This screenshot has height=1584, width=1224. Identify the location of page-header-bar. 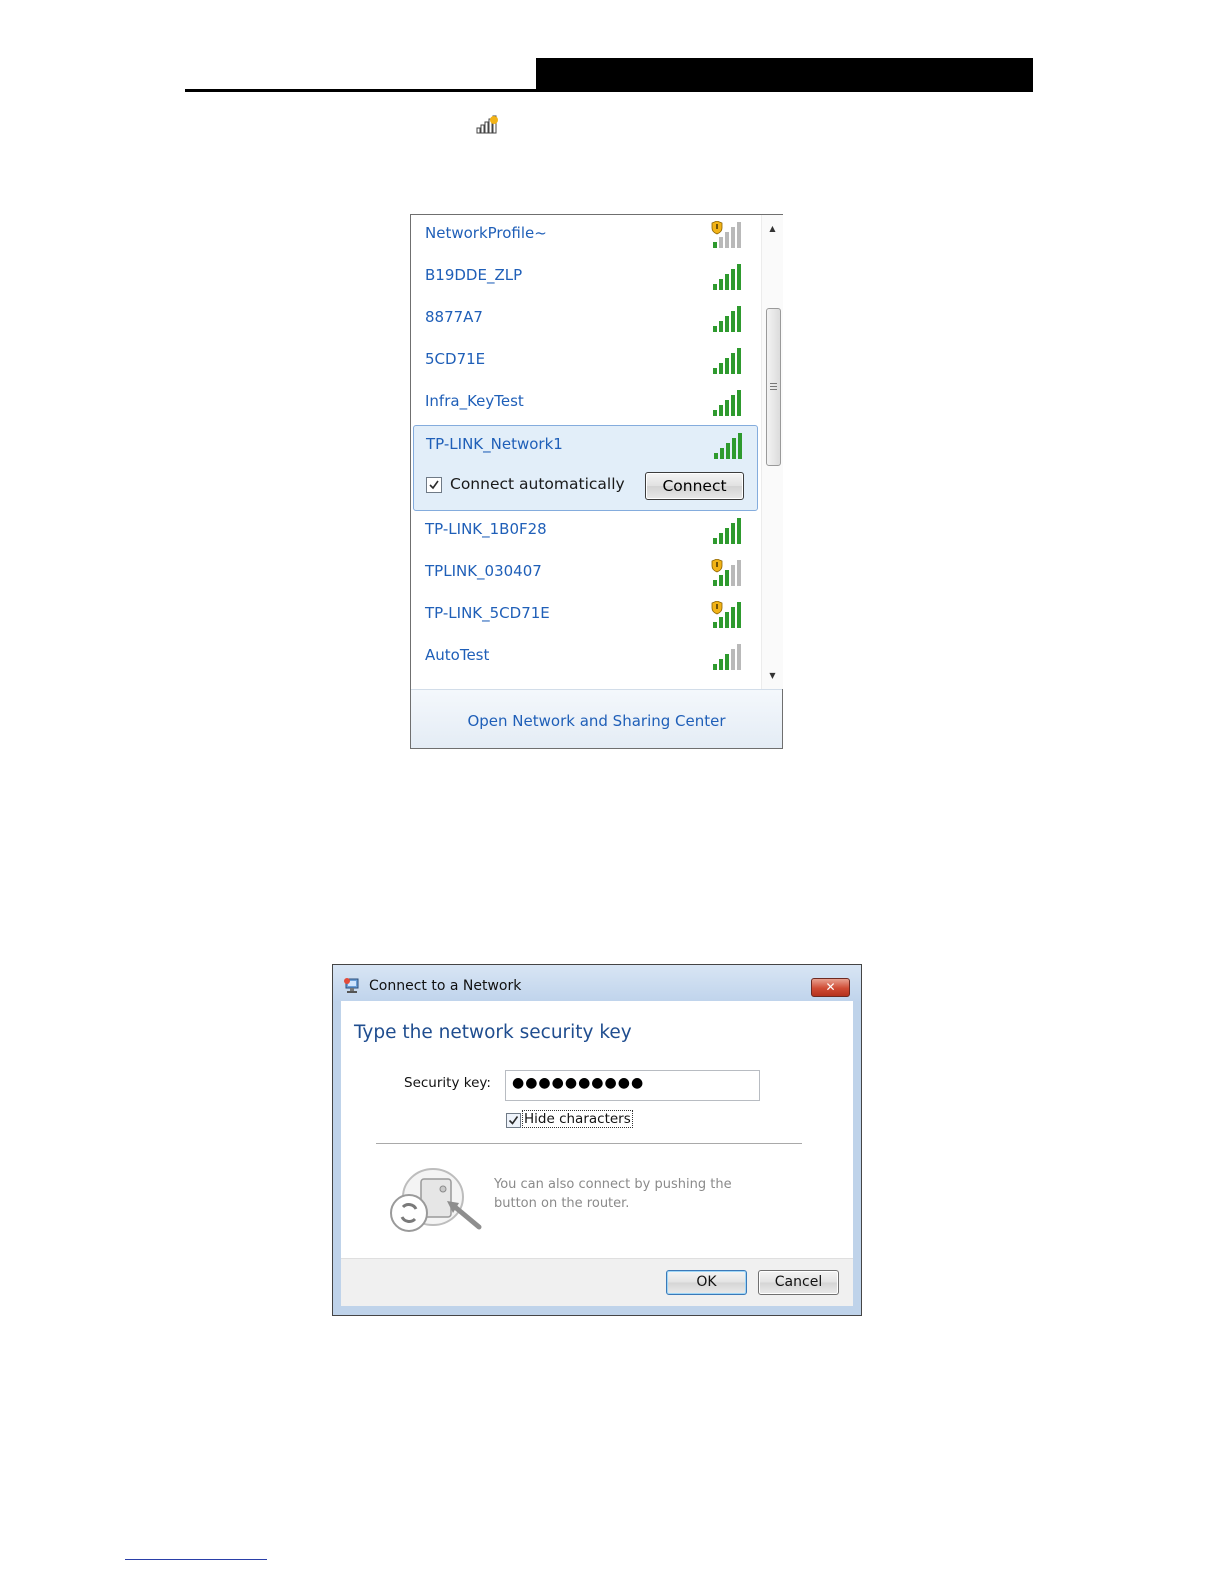
(784, 75).